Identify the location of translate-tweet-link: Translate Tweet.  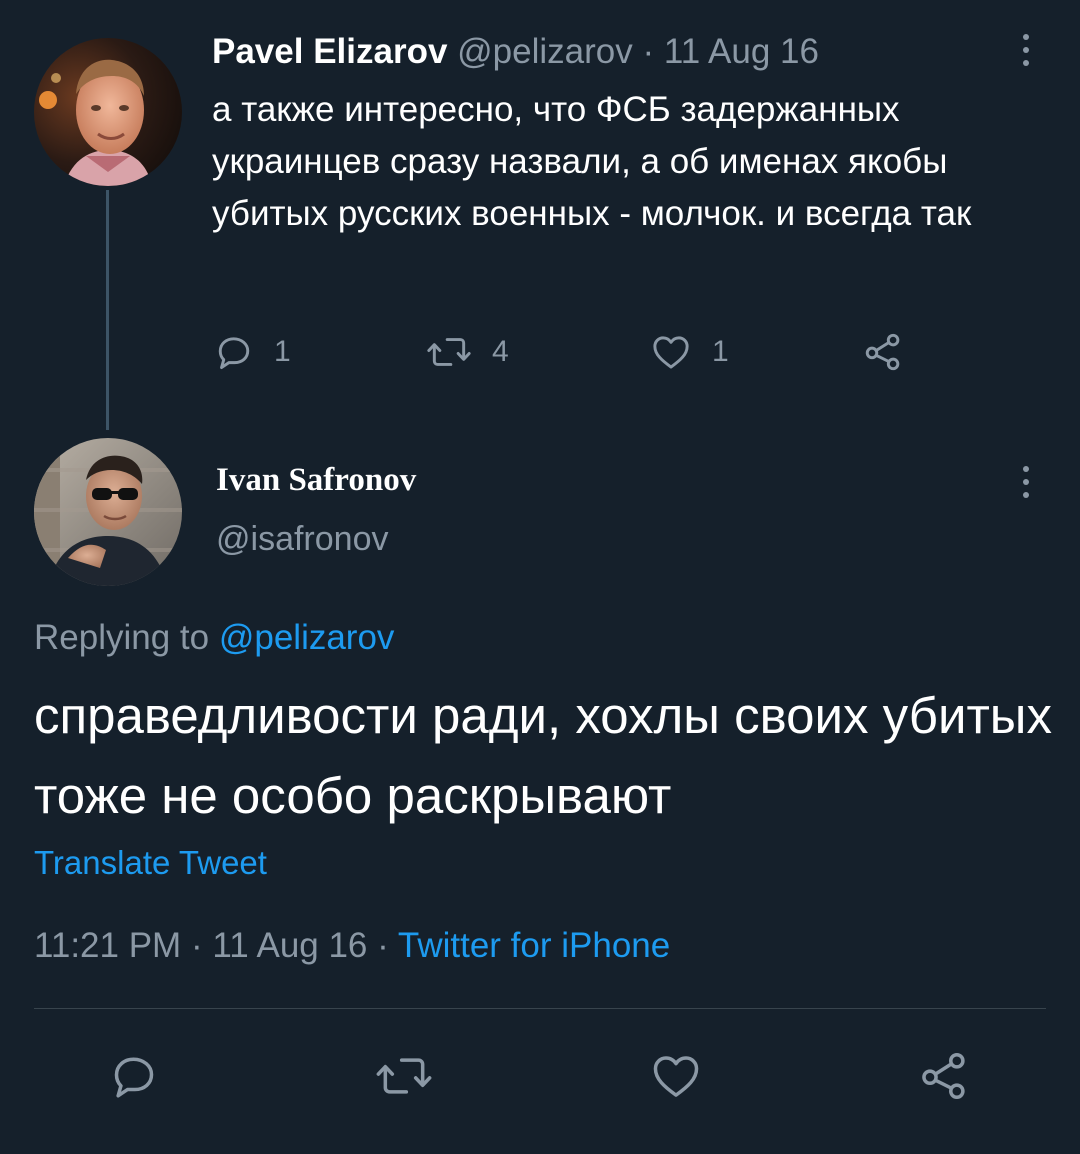
(150, 863).